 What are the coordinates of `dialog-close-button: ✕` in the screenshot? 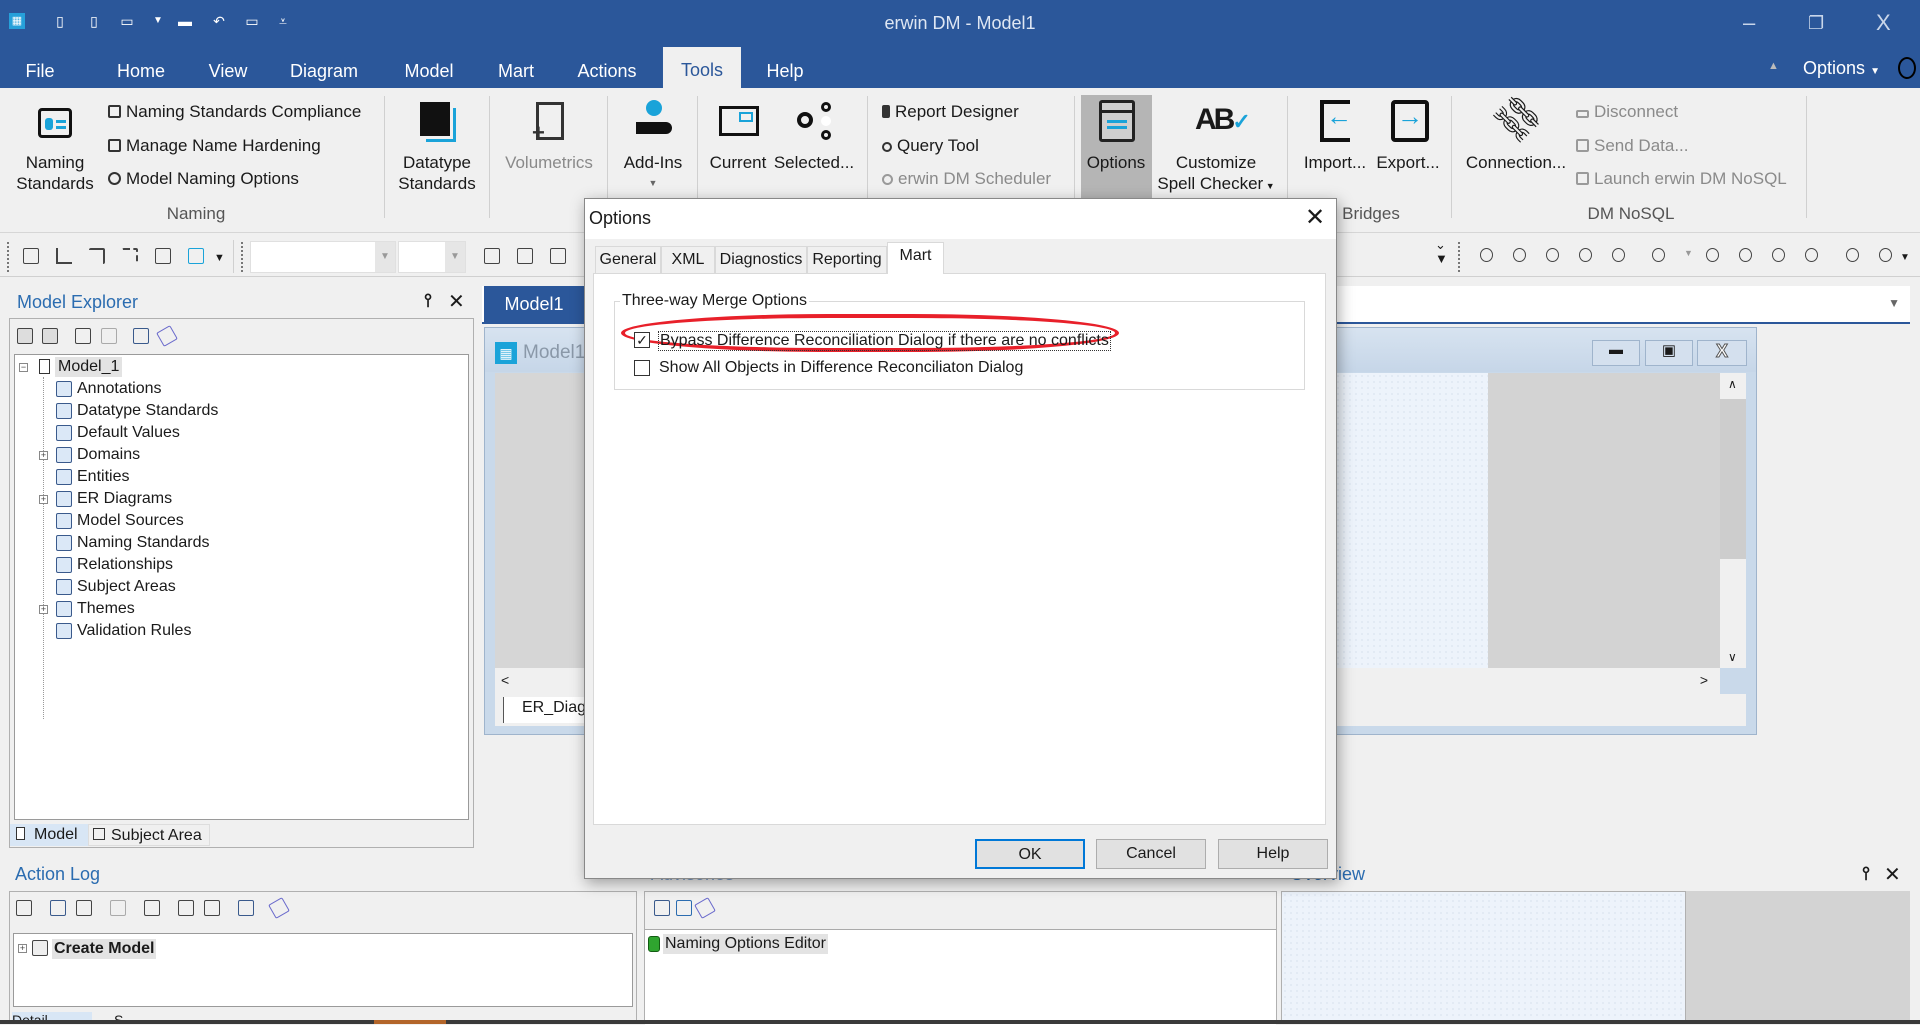 It's located at (1315, 217).